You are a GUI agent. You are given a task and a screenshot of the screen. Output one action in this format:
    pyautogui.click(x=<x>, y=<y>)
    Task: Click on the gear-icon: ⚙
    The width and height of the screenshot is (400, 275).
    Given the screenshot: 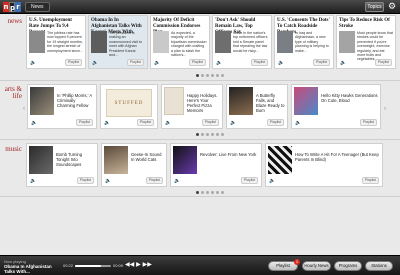 What is the action you would take?
    pyautogui.click(x=392, y=7)
    